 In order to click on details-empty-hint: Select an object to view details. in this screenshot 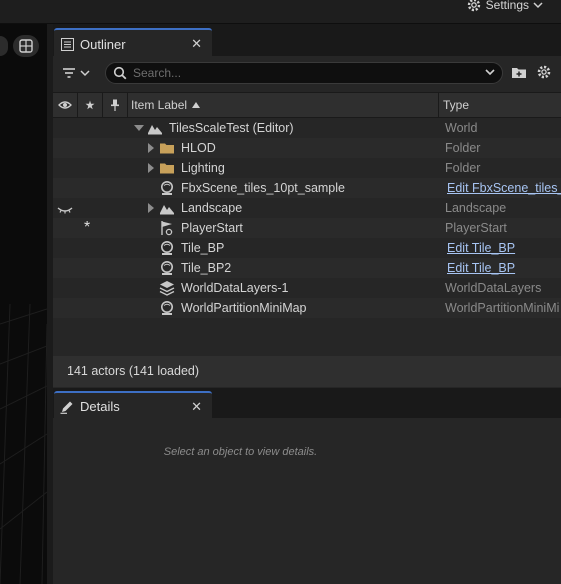, I will do `click(240, 452)`.